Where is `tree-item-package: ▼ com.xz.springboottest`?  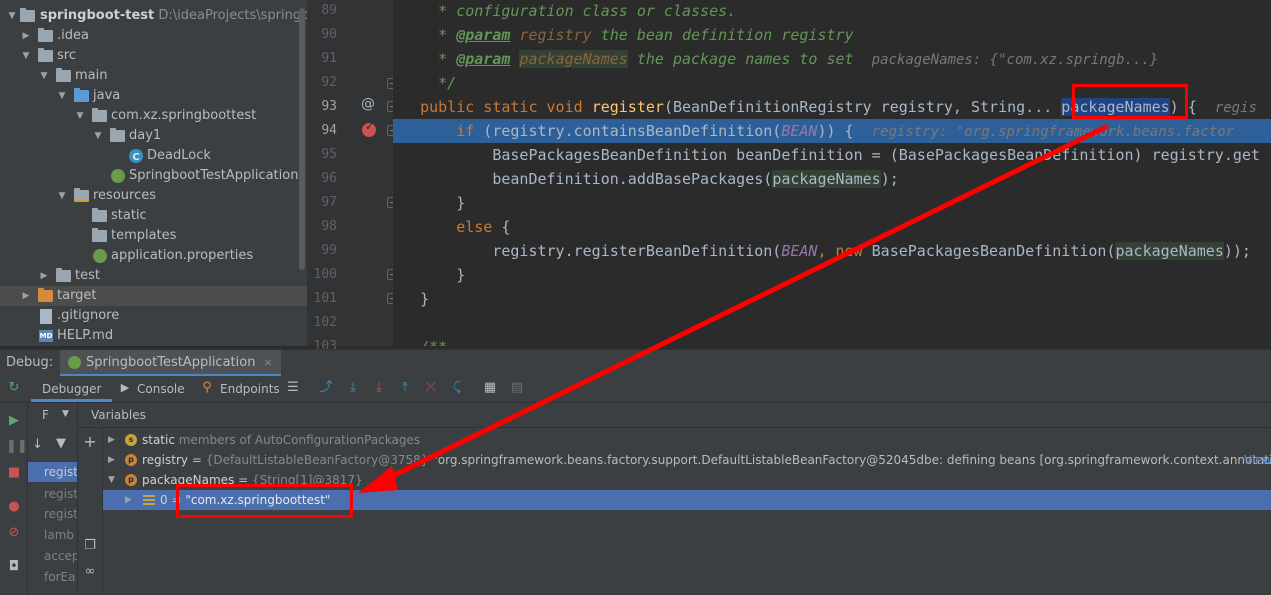
tree-item-package: ▼ com.xz.springboottest is located at coordinates (153, 116).